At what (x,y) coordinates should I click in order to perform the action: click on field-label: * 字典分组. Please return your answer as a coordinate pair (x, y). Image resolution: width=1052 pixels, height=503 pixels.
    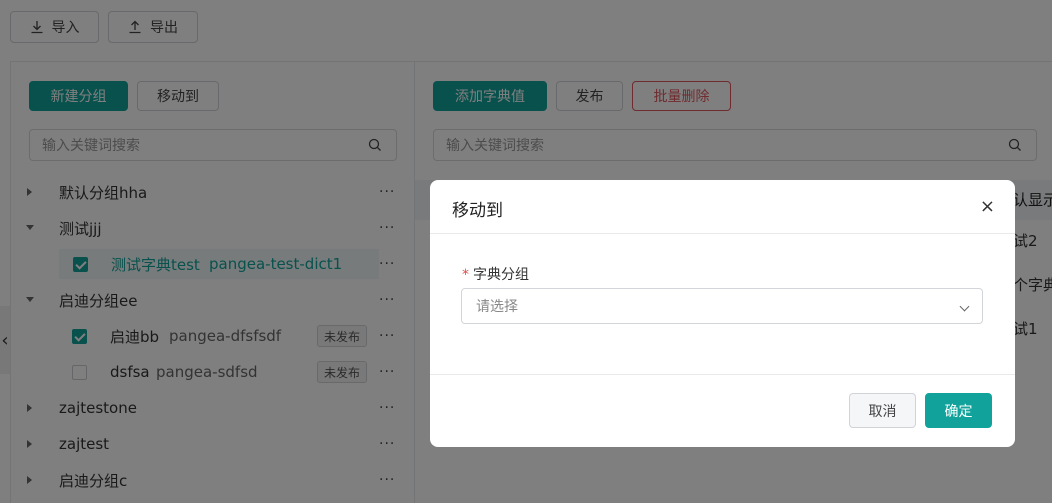
    Looking at the image, I should click on (495, 274).